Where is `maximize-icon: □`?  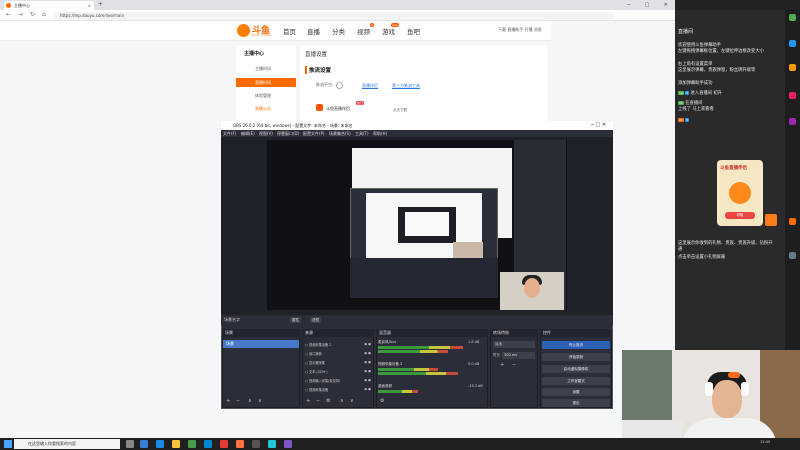
maximize-icon: □ is located at coordinates (647, 5).